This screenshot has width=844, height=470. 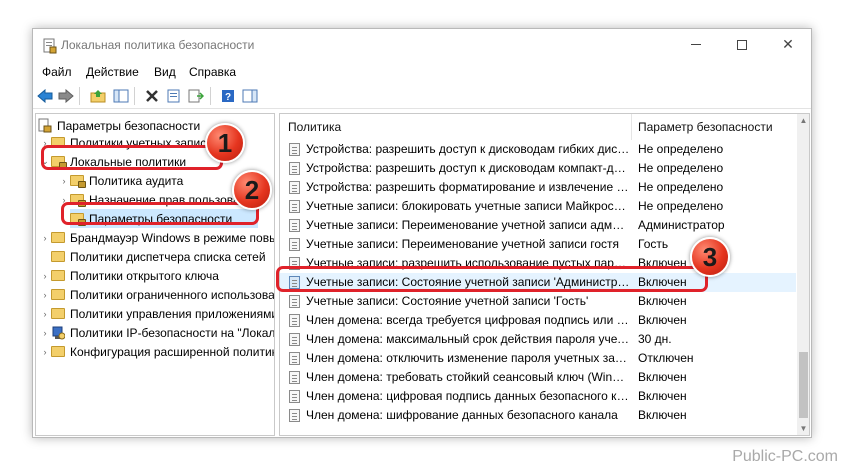 What do you see at coordinates (803, 385) in the screenshot?
I see `scrollbar-thumb` at bounding box center [803, 385].